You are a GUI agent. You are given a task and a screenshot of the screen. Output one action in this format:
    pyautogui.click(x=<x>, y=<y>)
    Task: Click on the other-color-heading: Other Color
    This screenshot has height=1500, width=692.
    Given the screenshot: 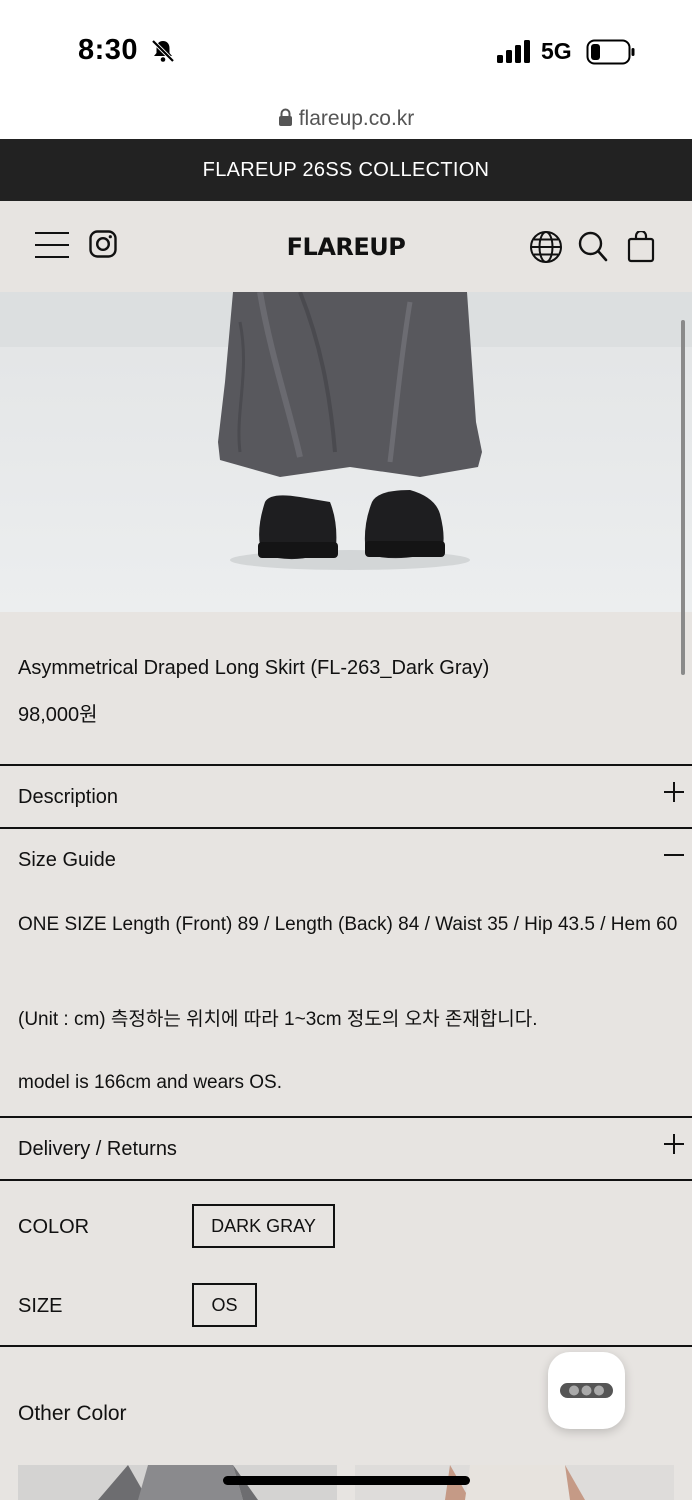 What is the action you would take?
    pyautogui.click(x=72, y=1413)
    